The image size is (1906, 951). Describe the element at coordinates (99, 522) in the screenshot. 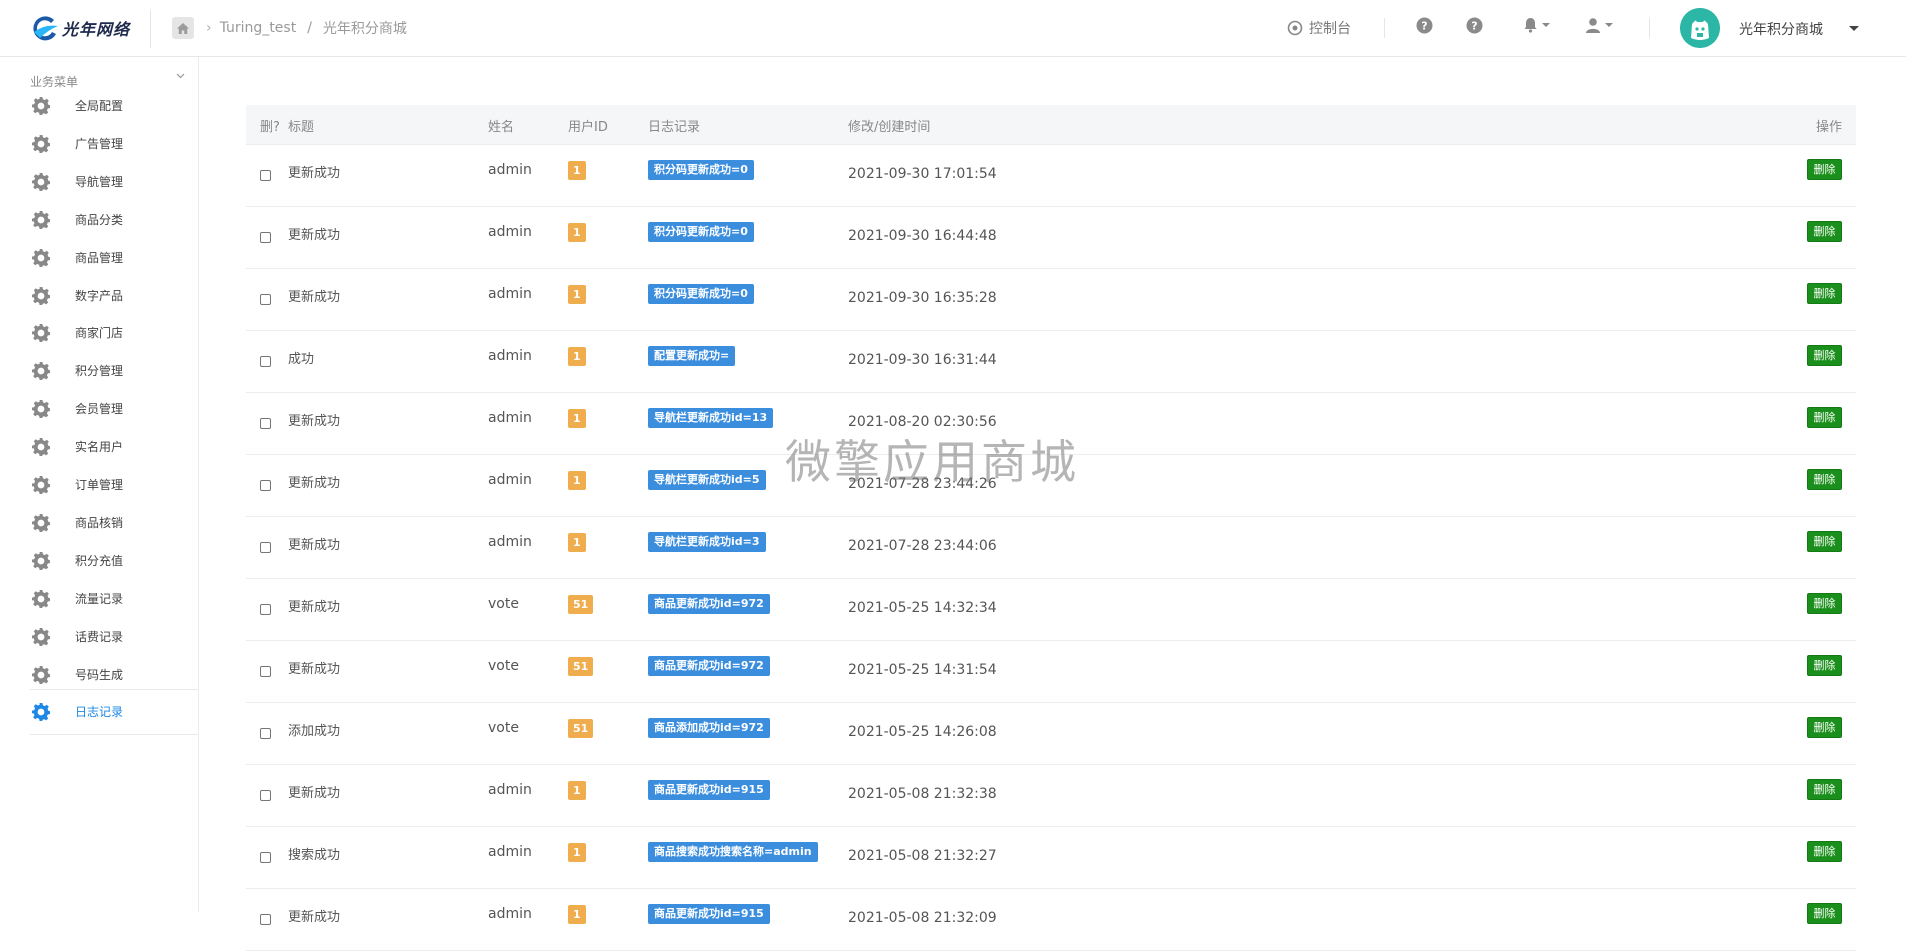

I see `sidebar-item: 商品核销` at that location.